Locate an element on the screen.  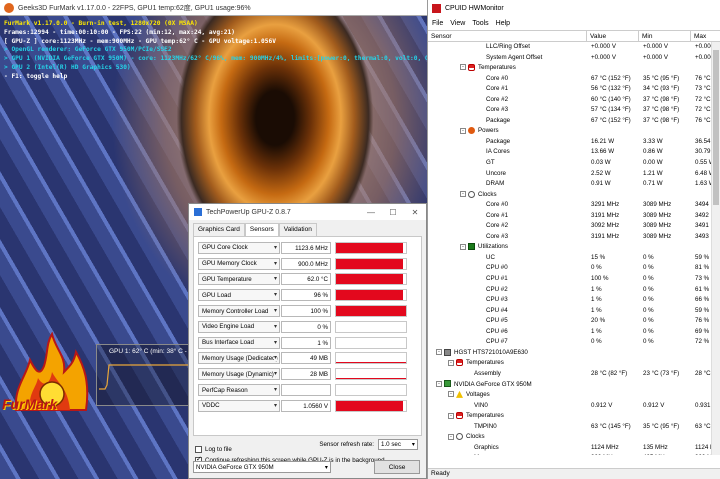
scrollbar-thumb is located at coordinates (716, 127).